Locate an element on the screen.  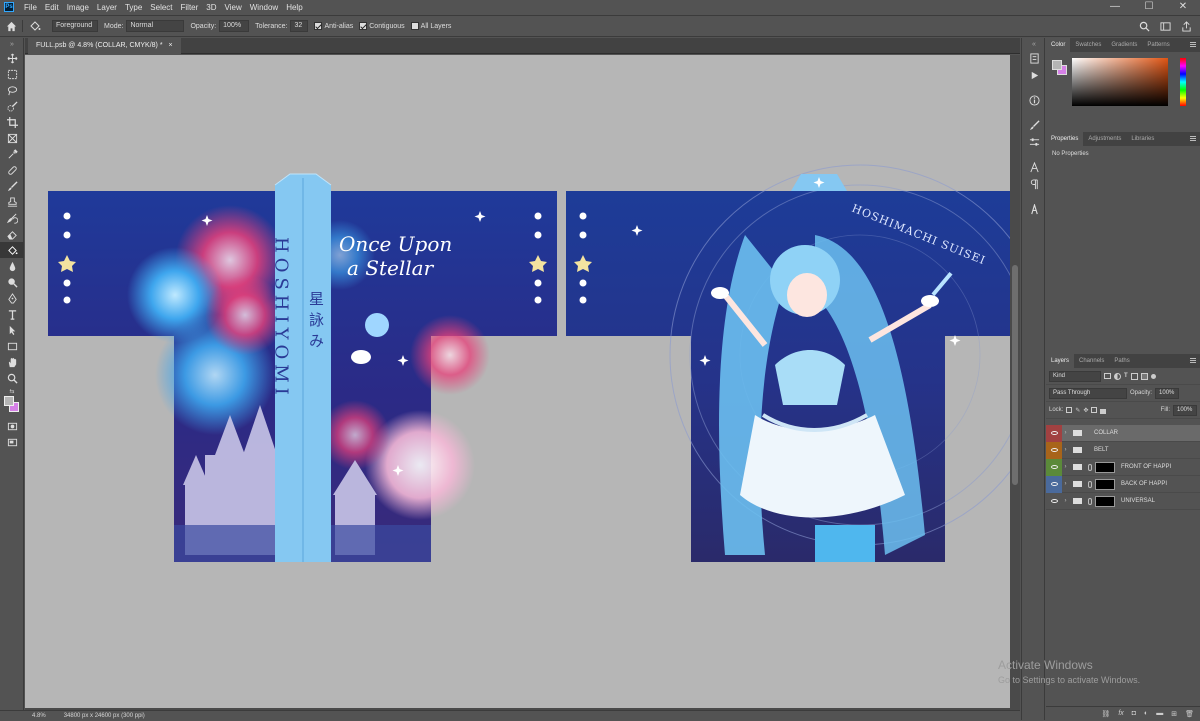
layer-row-front-of-happi: › FRONT OF HAPPI is located at coordinates (1123, 467).